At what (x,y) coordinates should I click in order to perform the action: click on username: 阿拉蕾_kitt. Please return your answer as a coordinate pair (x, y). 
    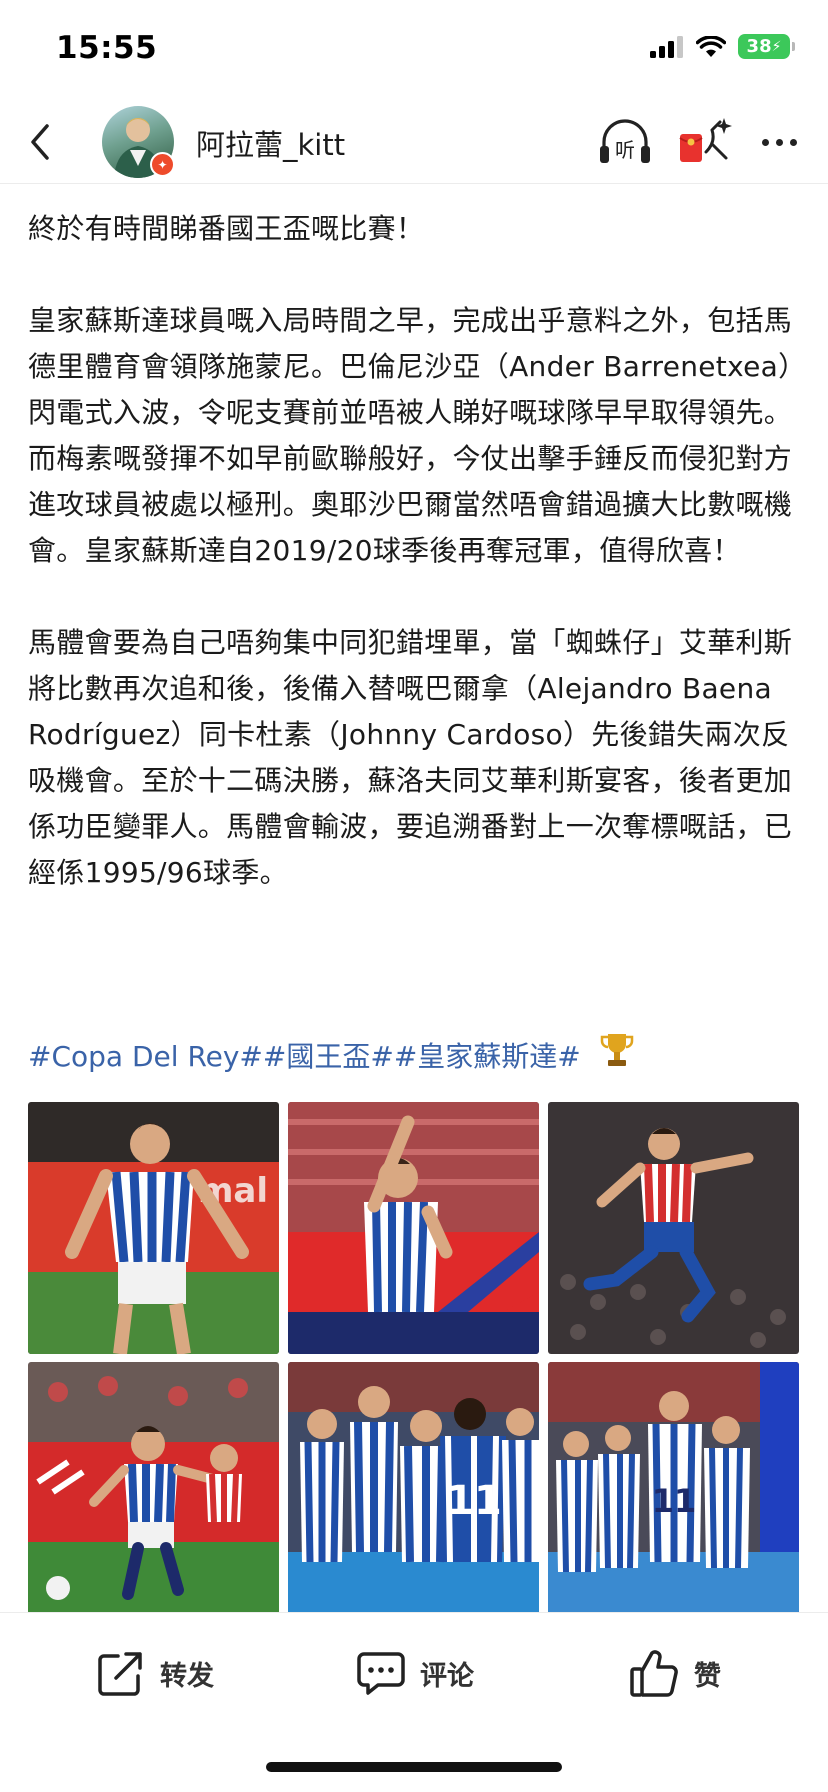
    Looking at the image, I should click on (270, 143).